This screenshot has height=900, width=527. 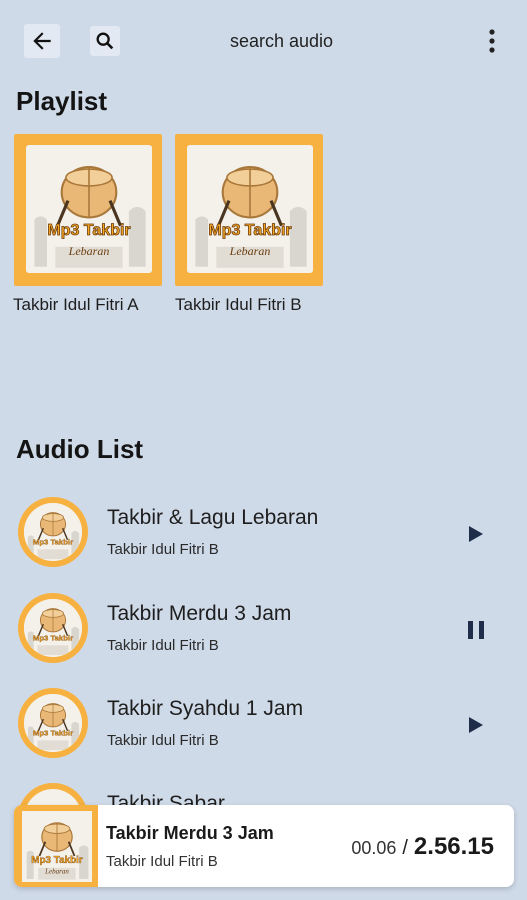 I want to click on overflow-menu-button, so click(x=492, y=41).